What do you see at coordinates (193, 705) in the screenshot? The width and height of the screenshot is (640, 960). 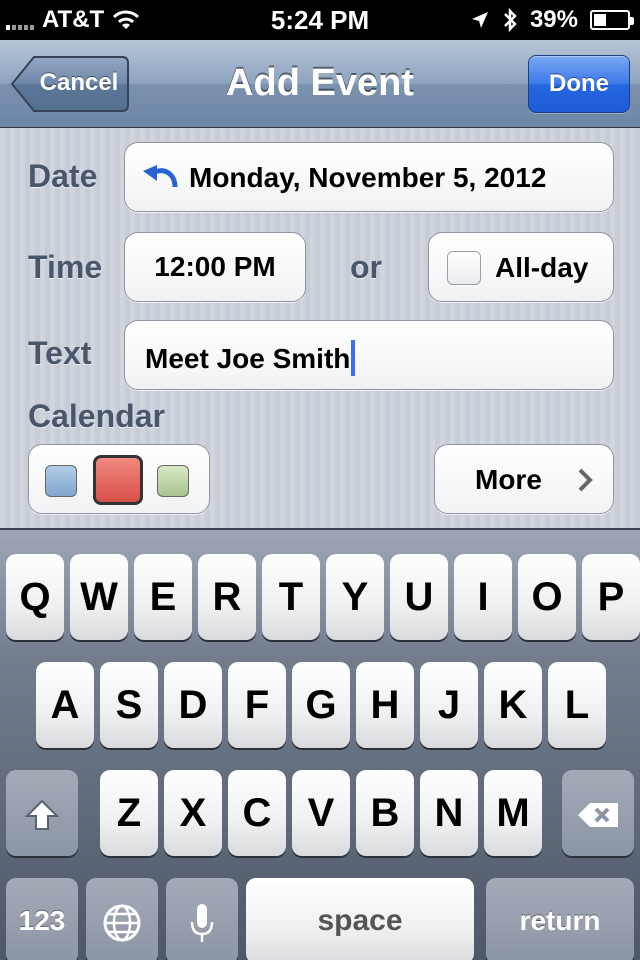 I see `key-d: D` at bounding box center [193, 705].